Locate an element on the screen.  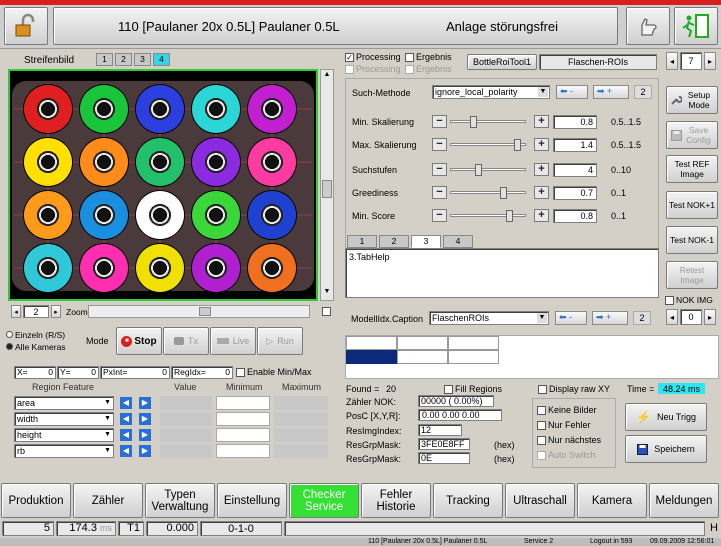
setup-mode-button: Setup Mode is located at coordinates (692, 100).